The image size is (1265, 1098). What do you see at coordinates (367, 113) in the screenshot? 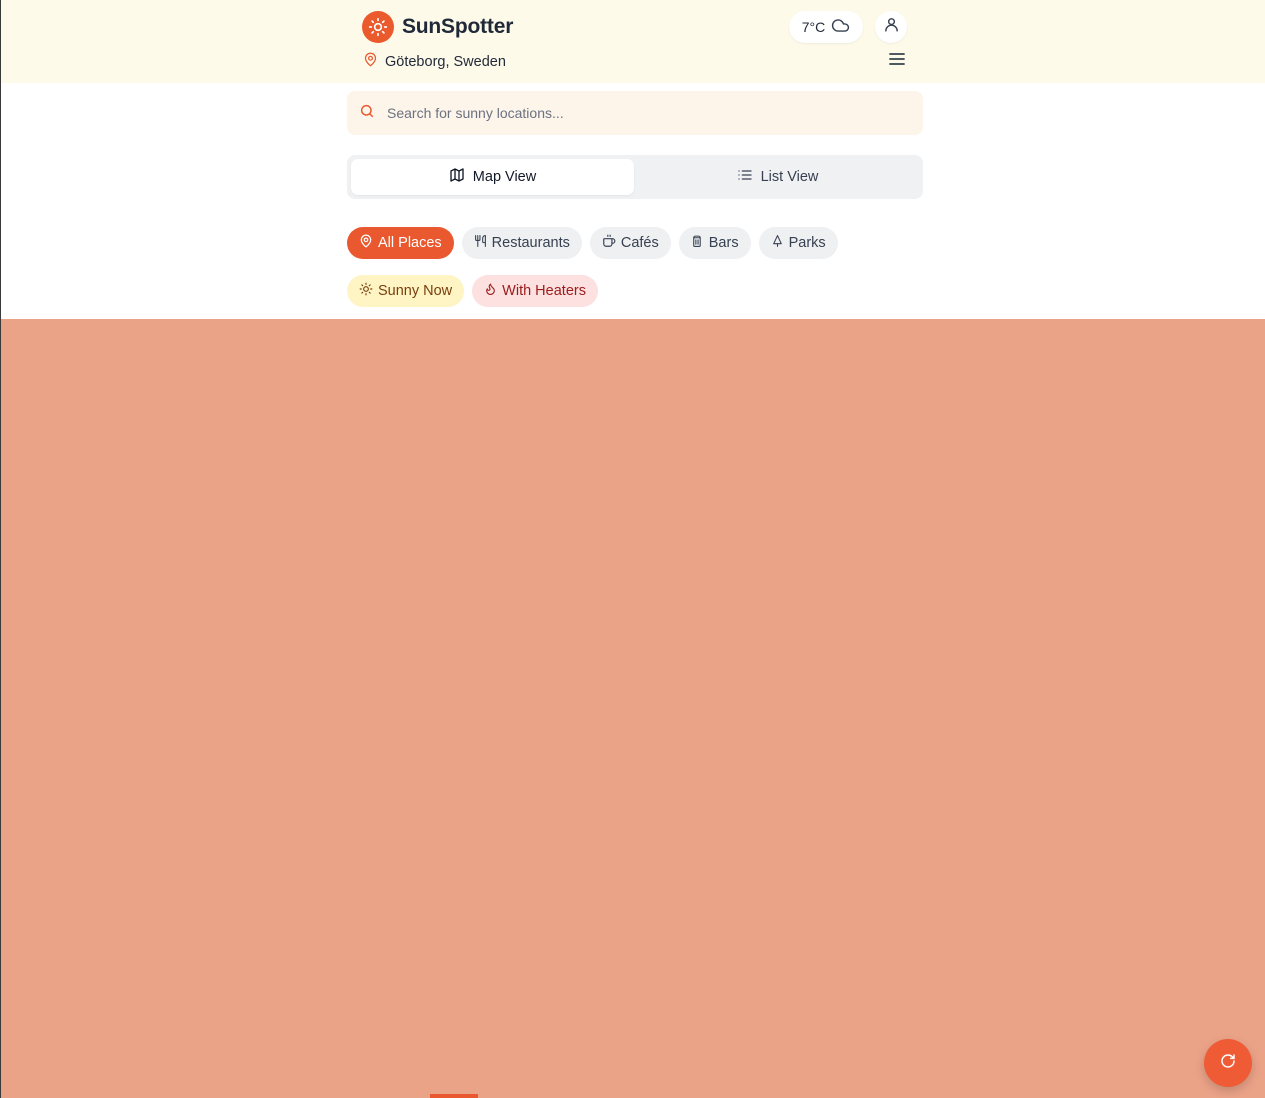
I see `search-icon` at bounding box center [367, 113].